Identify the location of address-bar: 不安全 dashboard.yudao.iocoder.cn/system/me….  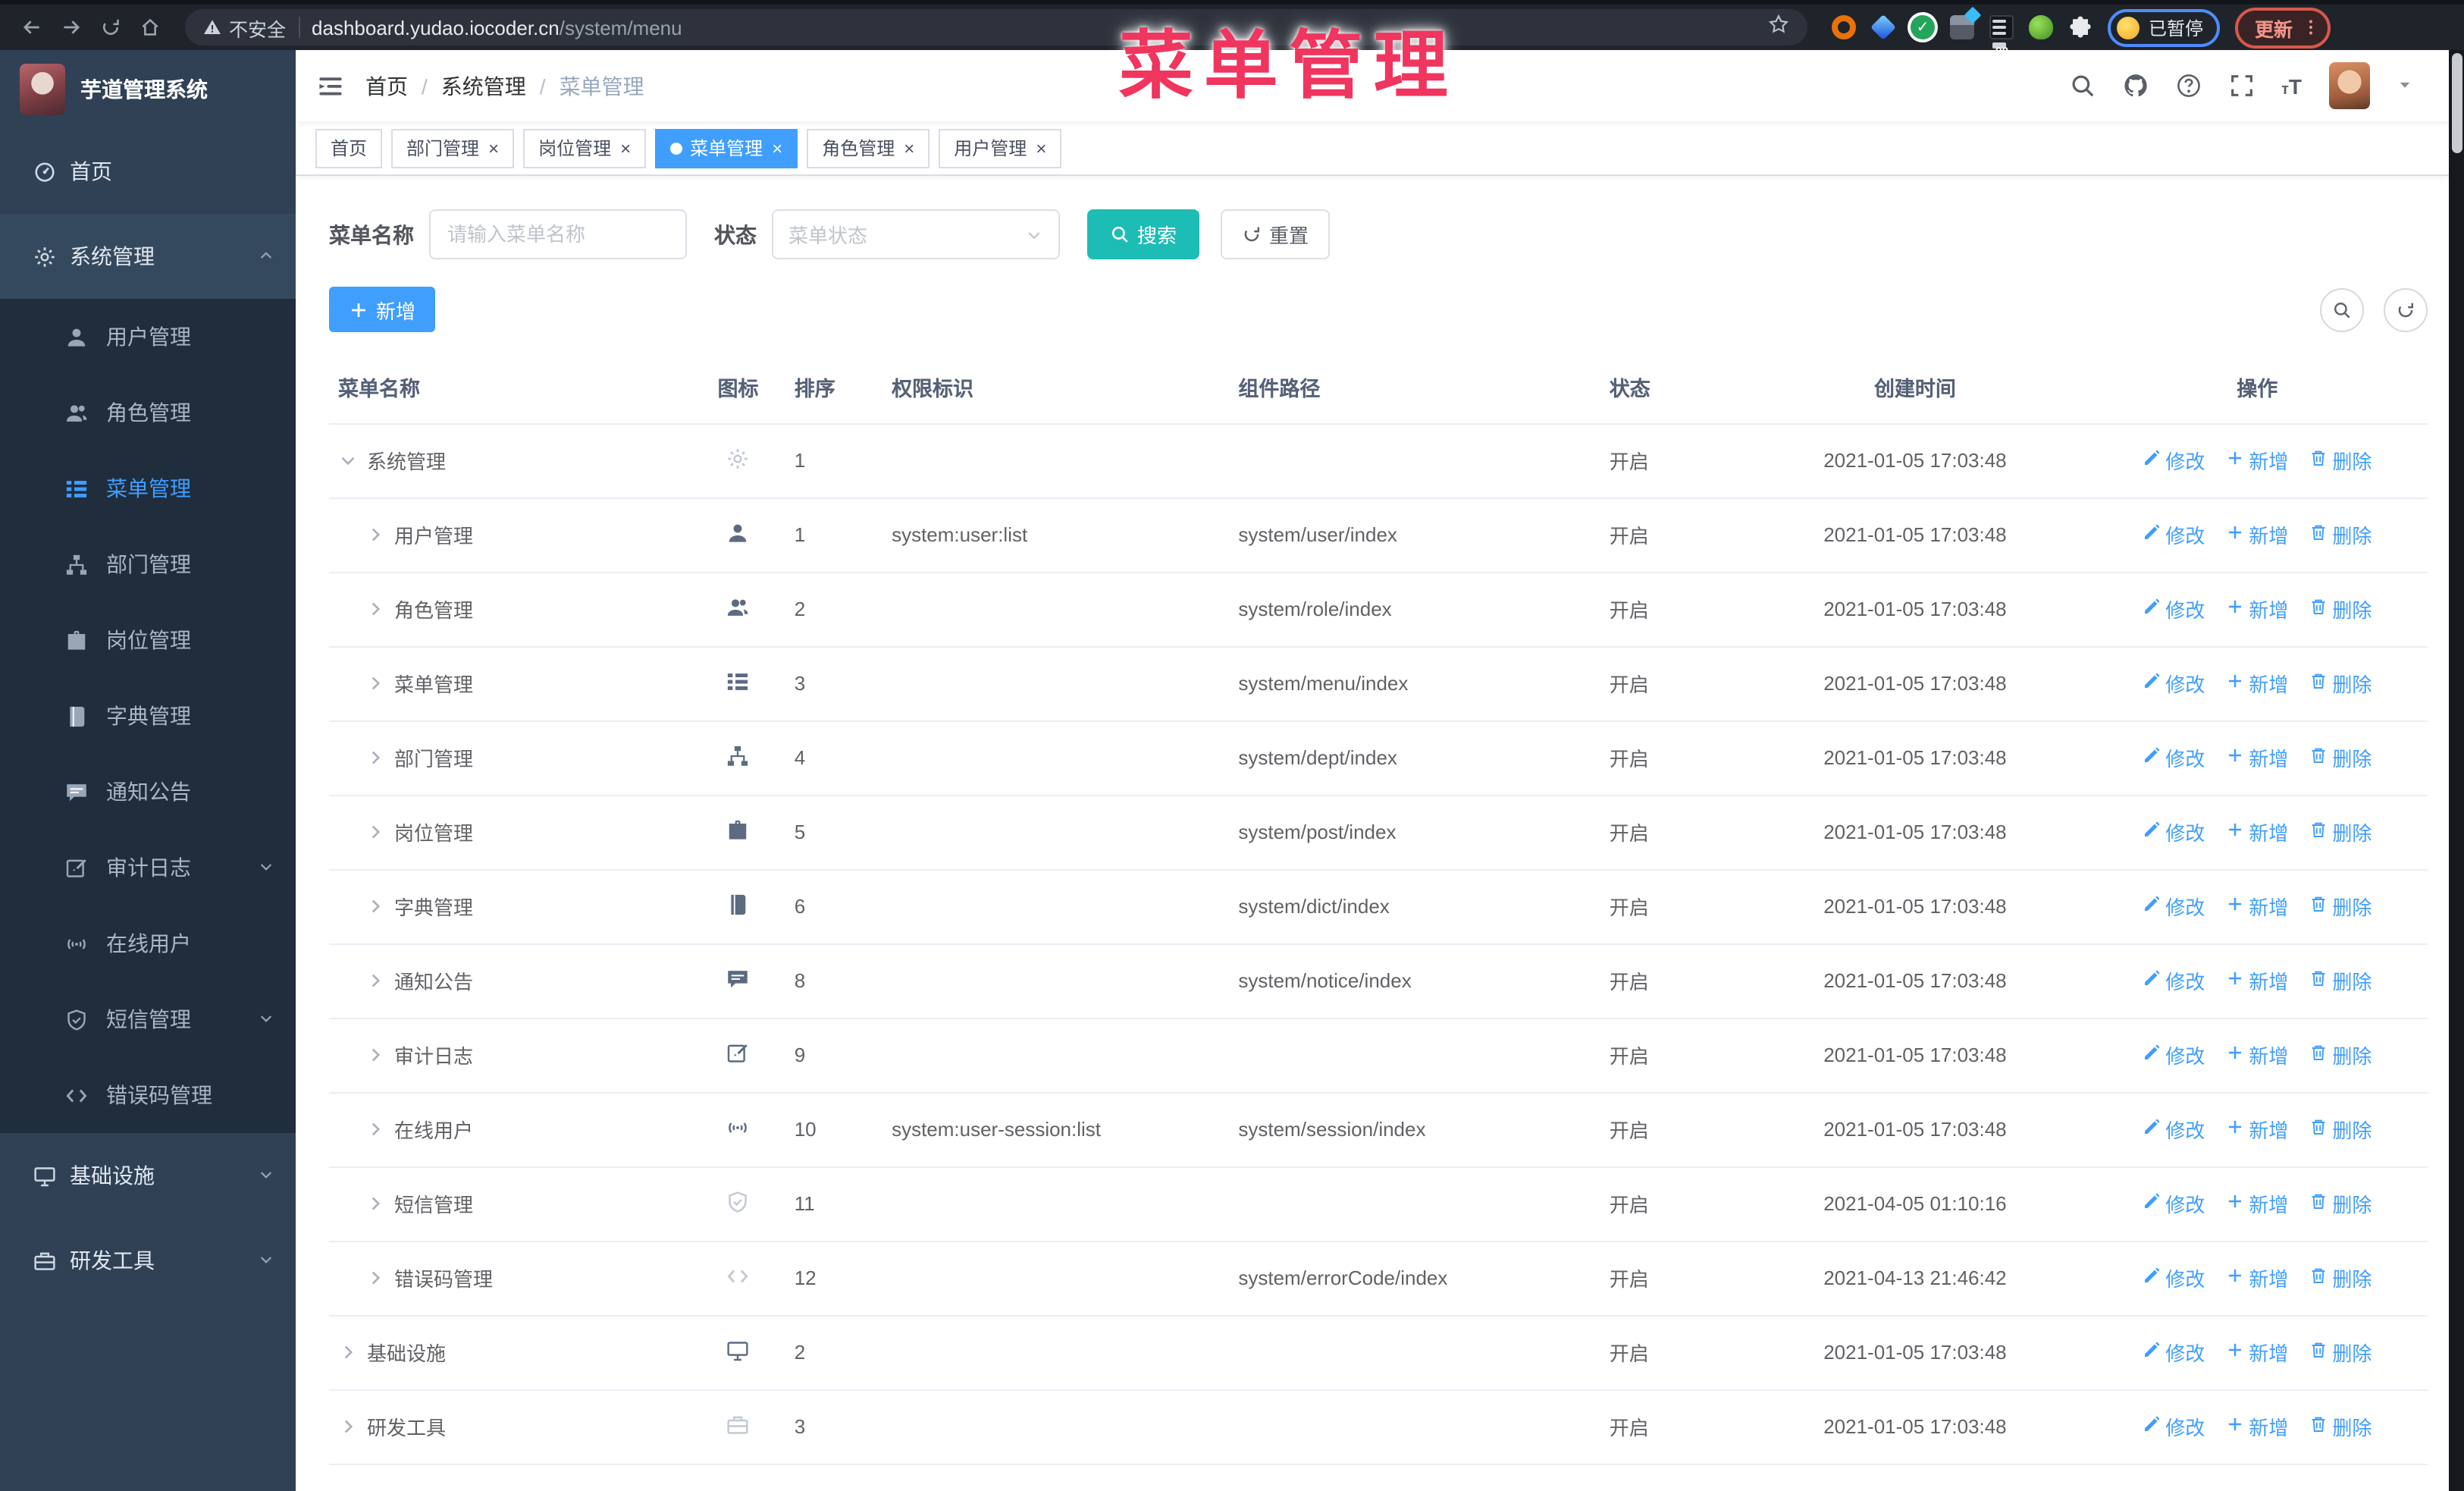
(996, 27).